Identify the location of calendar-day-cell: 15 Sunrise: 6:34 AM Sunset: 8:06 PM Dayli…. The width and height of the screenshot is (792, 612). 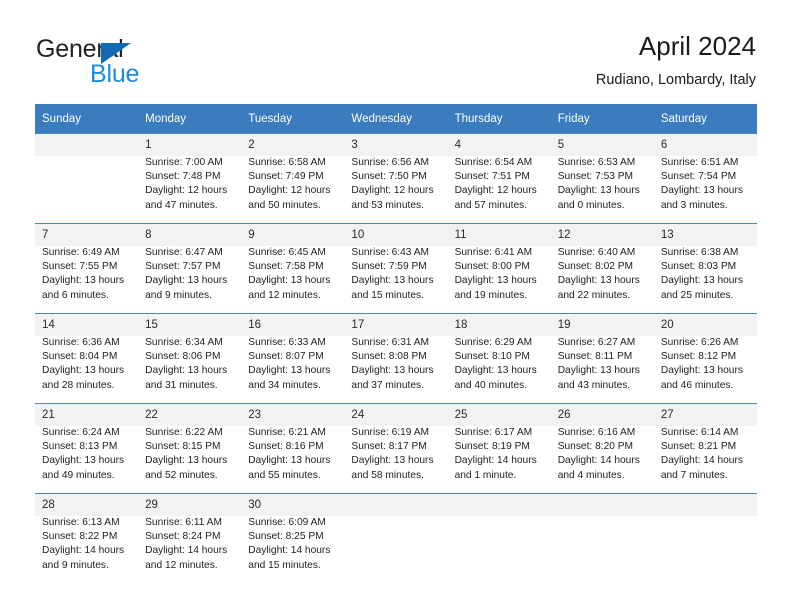
(190, 358).